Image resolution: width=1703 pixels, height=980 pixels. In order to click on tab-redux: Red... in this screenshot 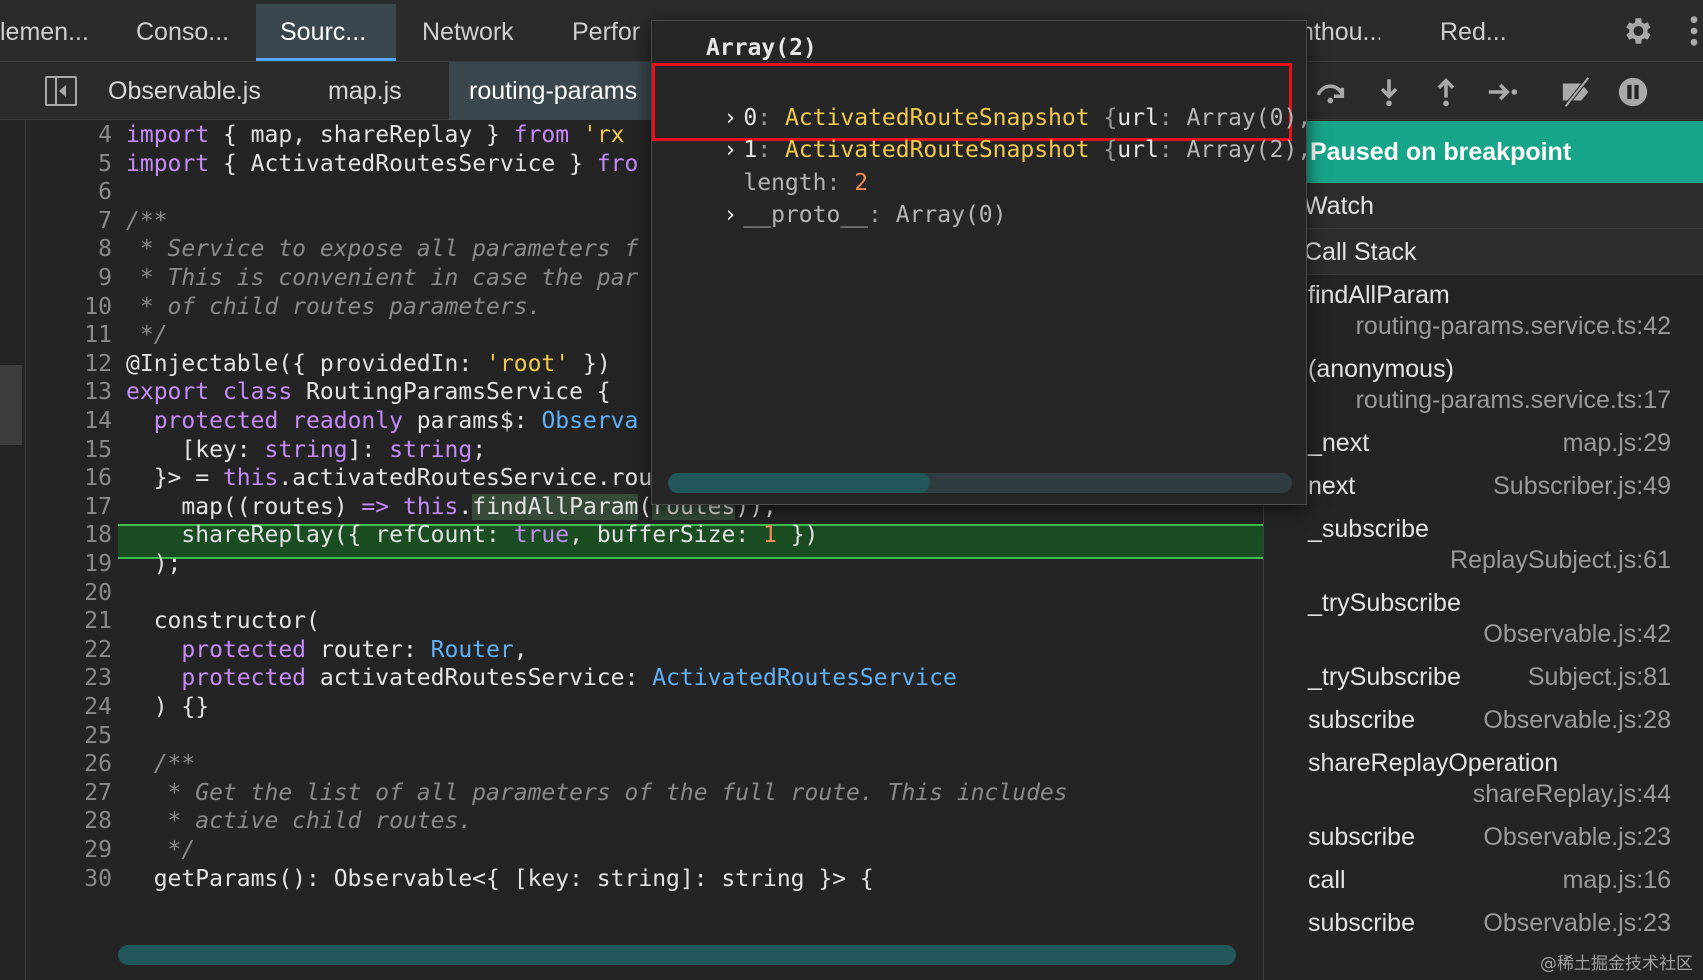, I will do `click(1485, 32)`.